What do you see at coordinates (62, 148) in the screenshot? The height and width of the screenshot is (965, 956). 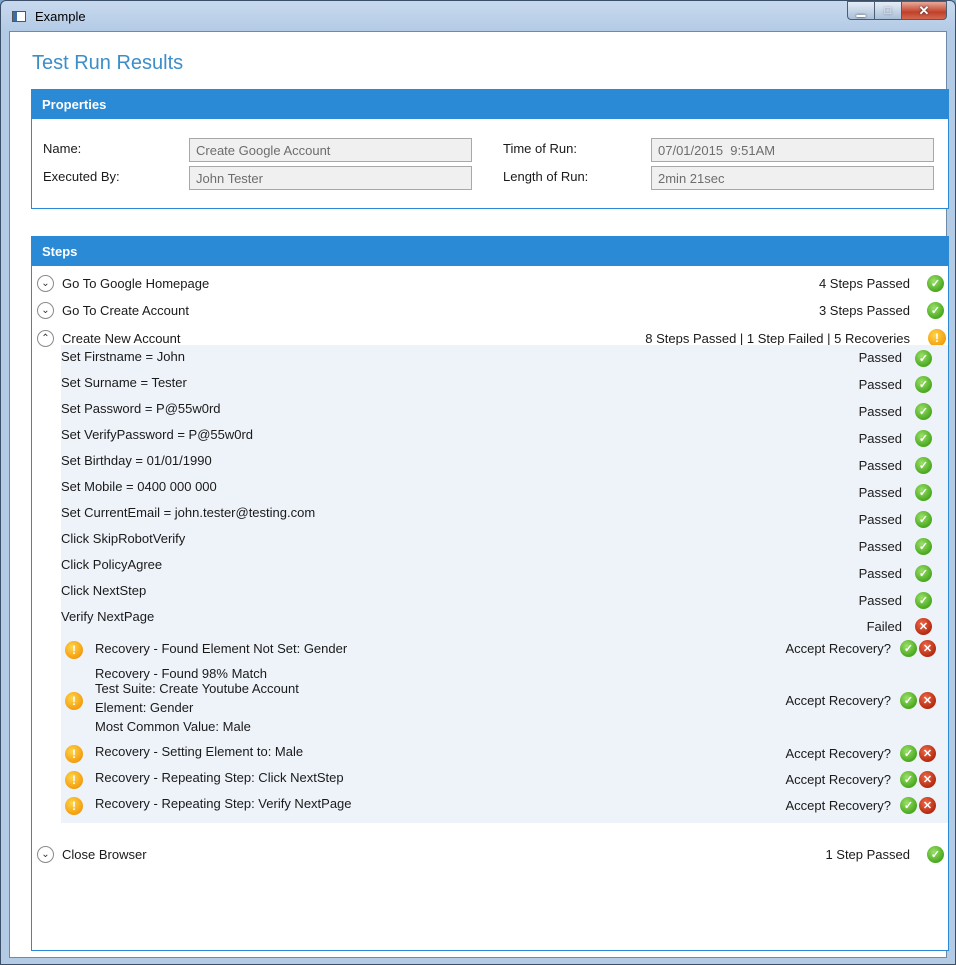 I see `name-label: Name:` at bounding box center [62, 148].